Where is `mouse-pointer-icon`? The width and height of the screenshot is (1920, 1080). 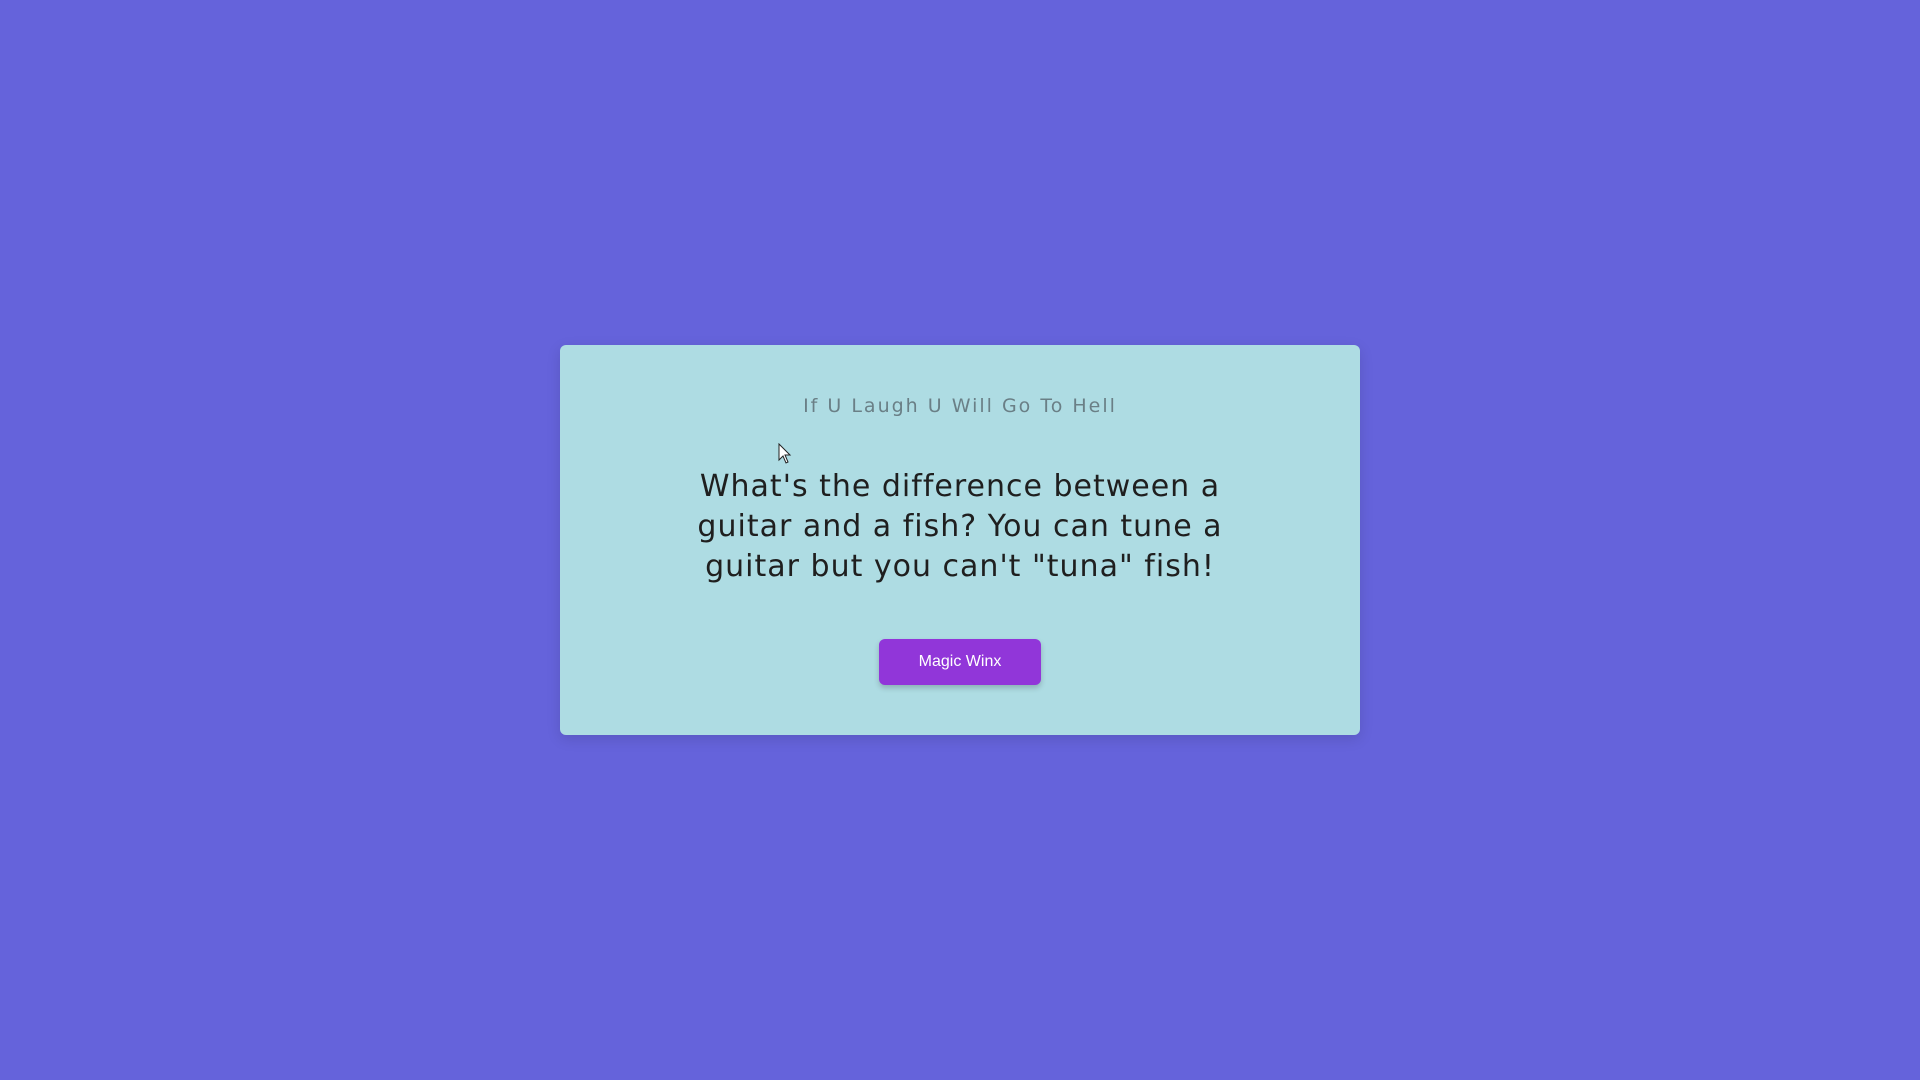
mouse-pointer-icon is located at coordinates (785, 453).